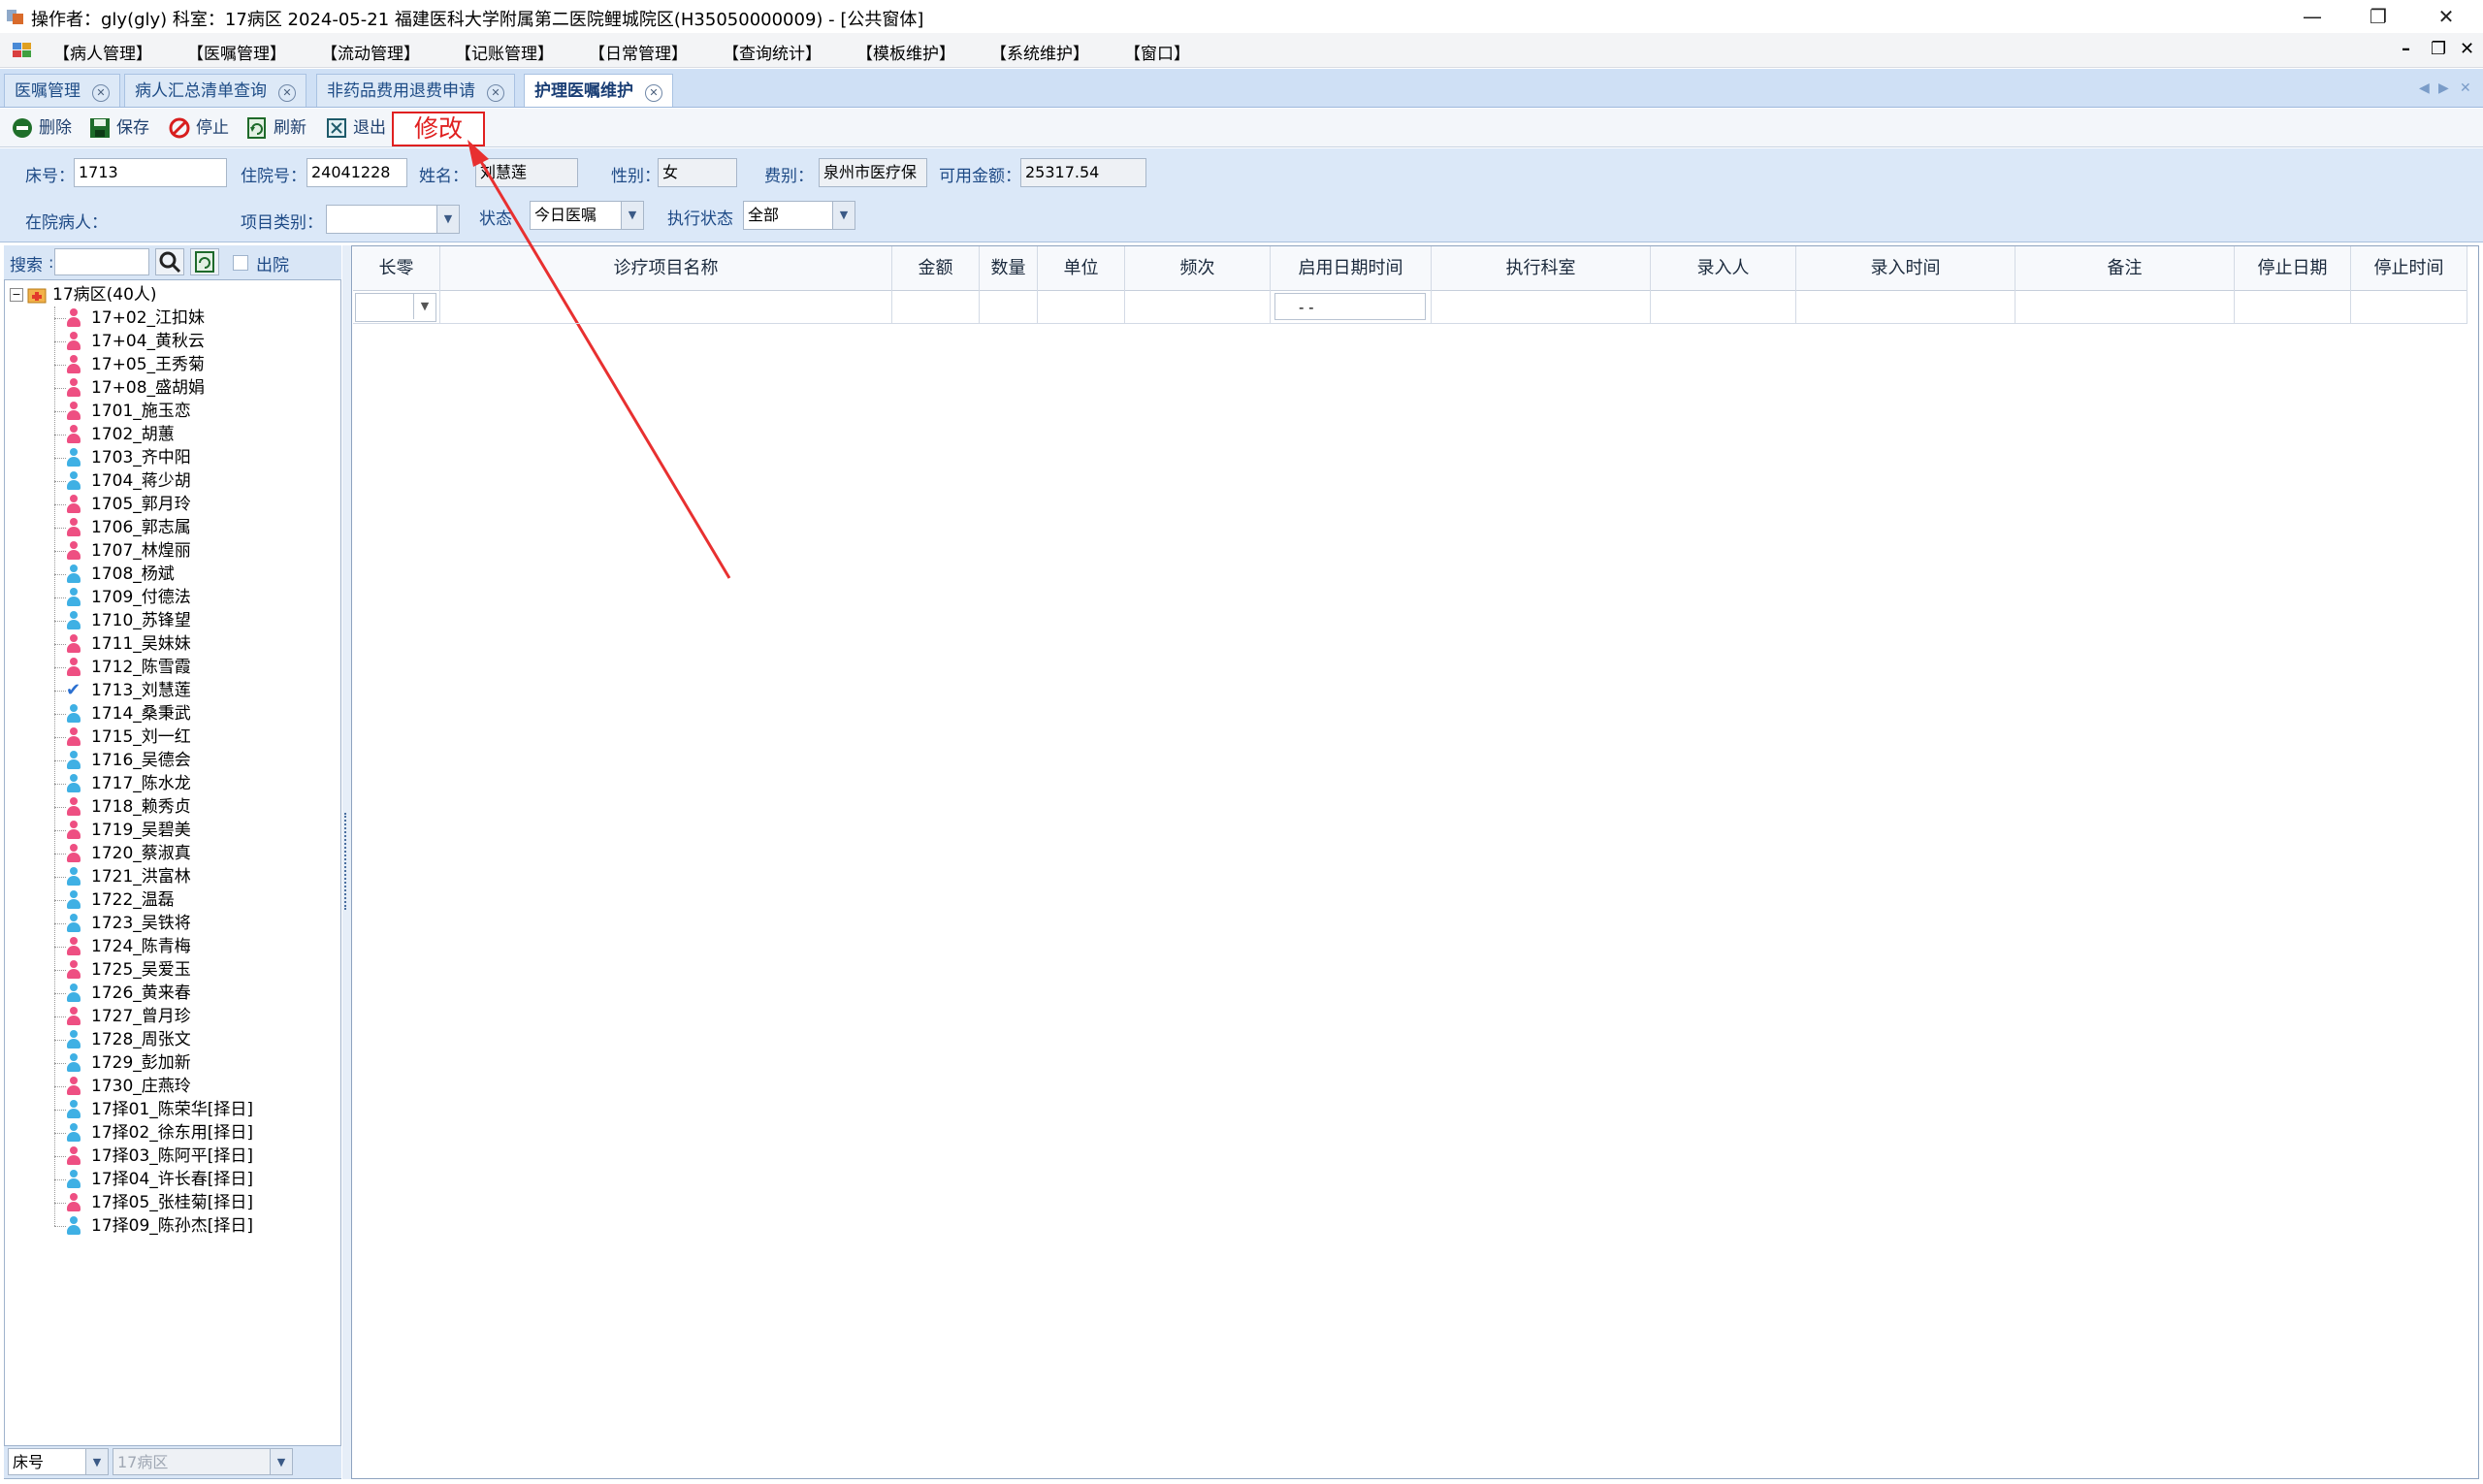 The image size is (2483, 1484). What do you see at coordinates (175, 1087) in the screenshot?
I see `patient-tree-item: 1730_庄燕玲` at bounding box center [175, 1087].